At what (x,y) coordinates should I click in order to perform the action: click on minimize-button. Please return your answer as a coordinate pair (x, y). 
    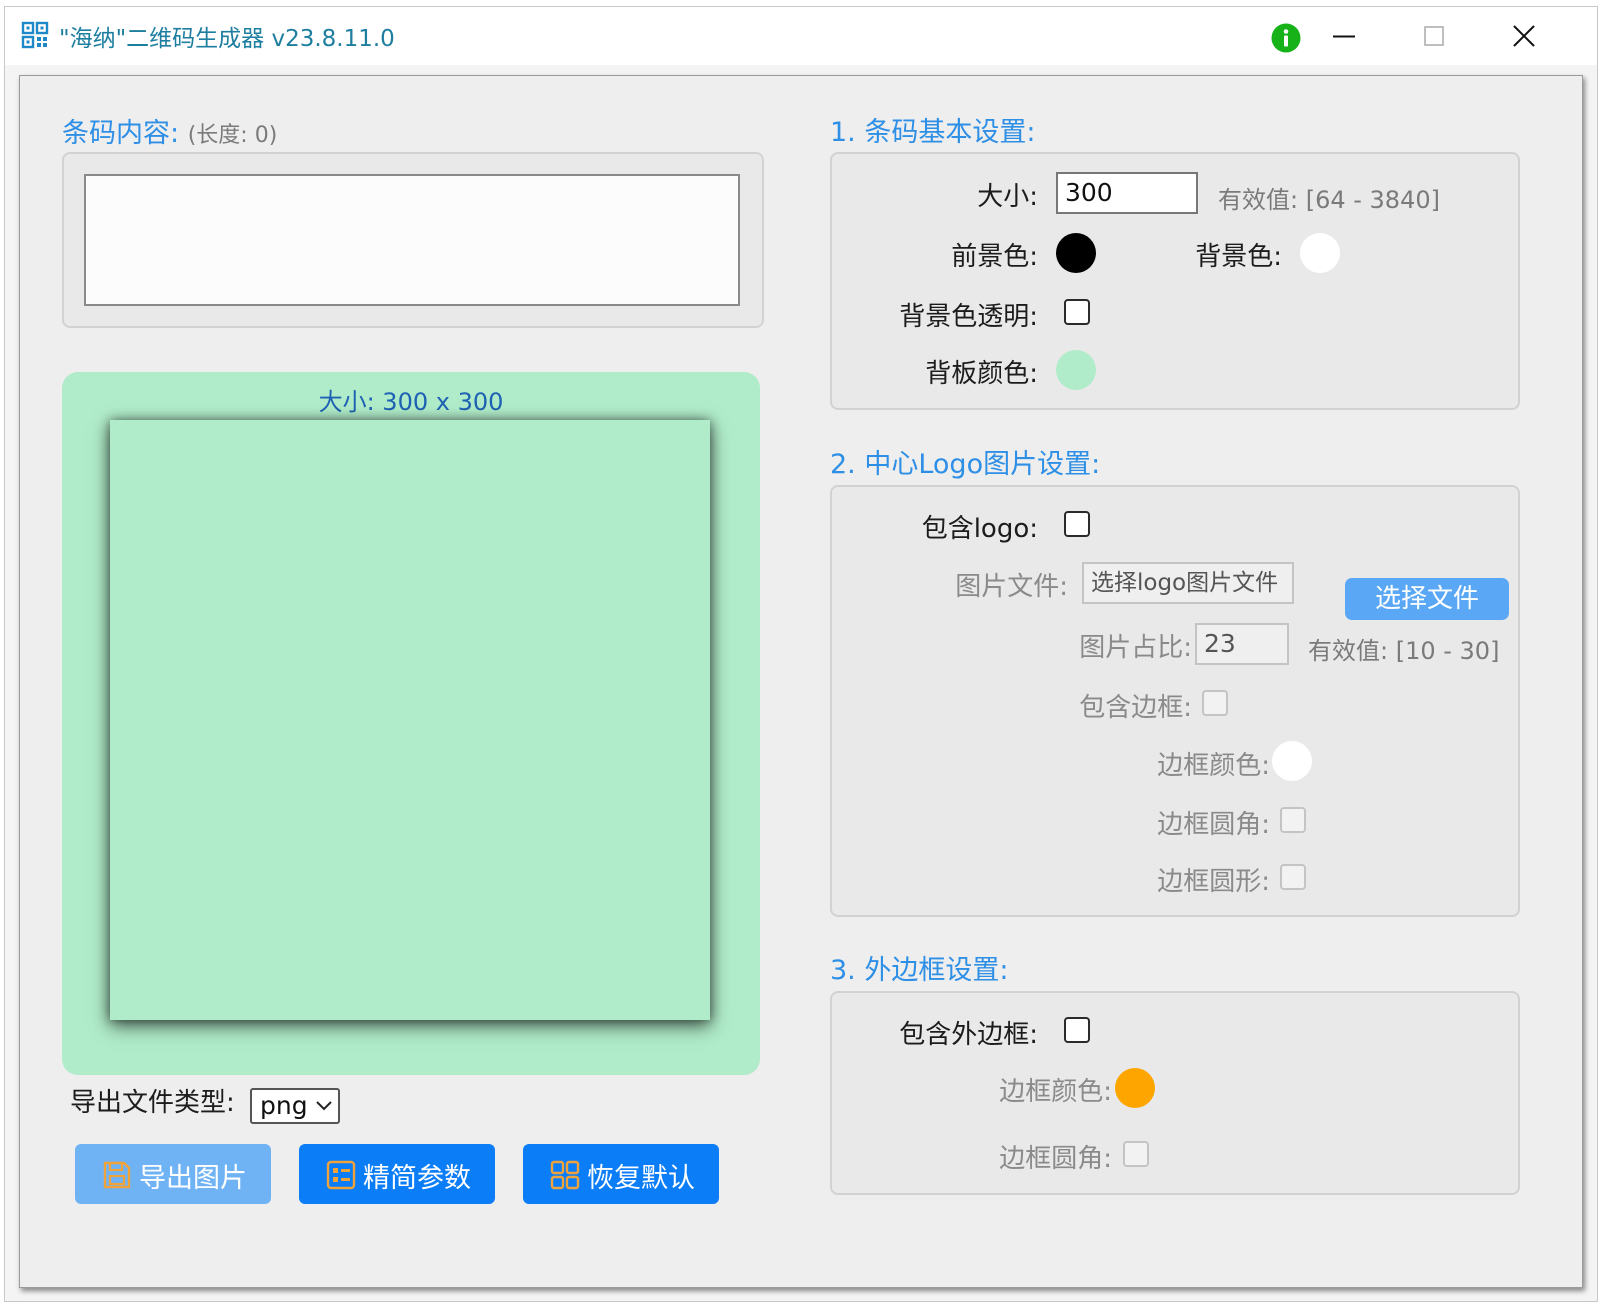
    Looking at the image, I should click on (1344, 36).